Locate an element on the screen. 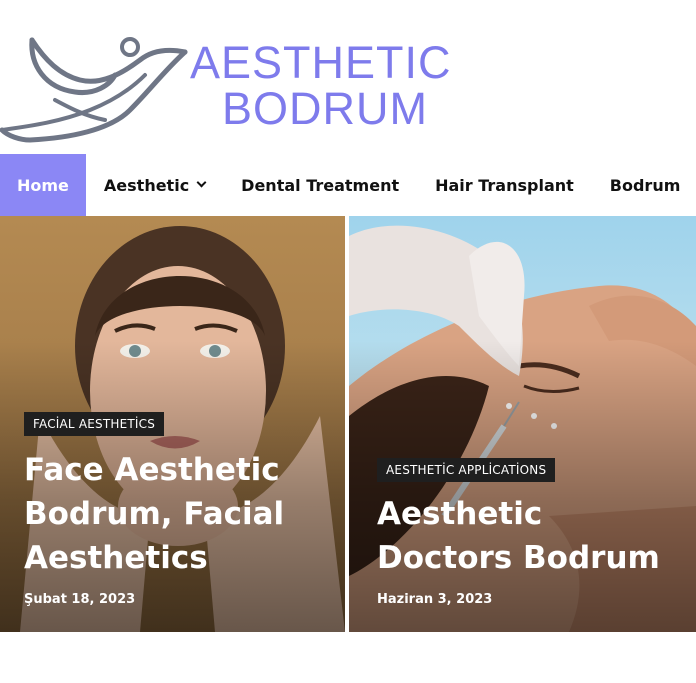 The height and width of the screenshot is (683, 696). nav-item-dental-treatment: Dental Treatment is located at coordinates (320, 185).